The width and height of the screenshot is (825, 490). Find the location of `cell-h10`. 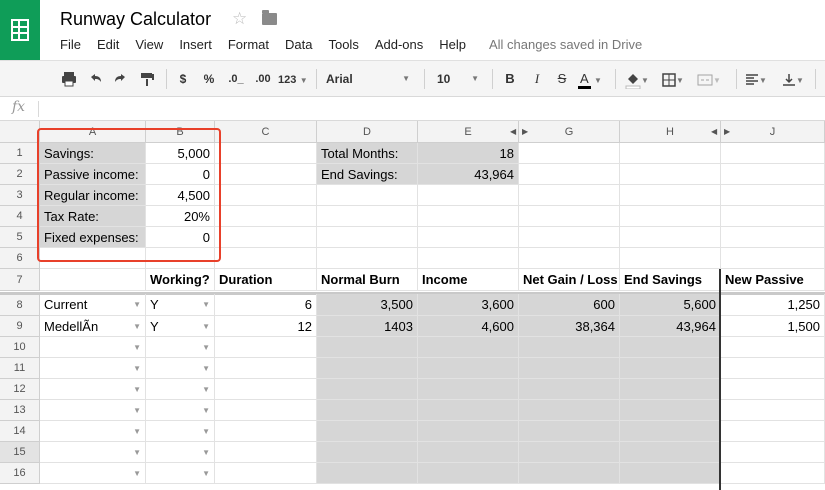

cell-h10 is located at coordinates (670, 347).